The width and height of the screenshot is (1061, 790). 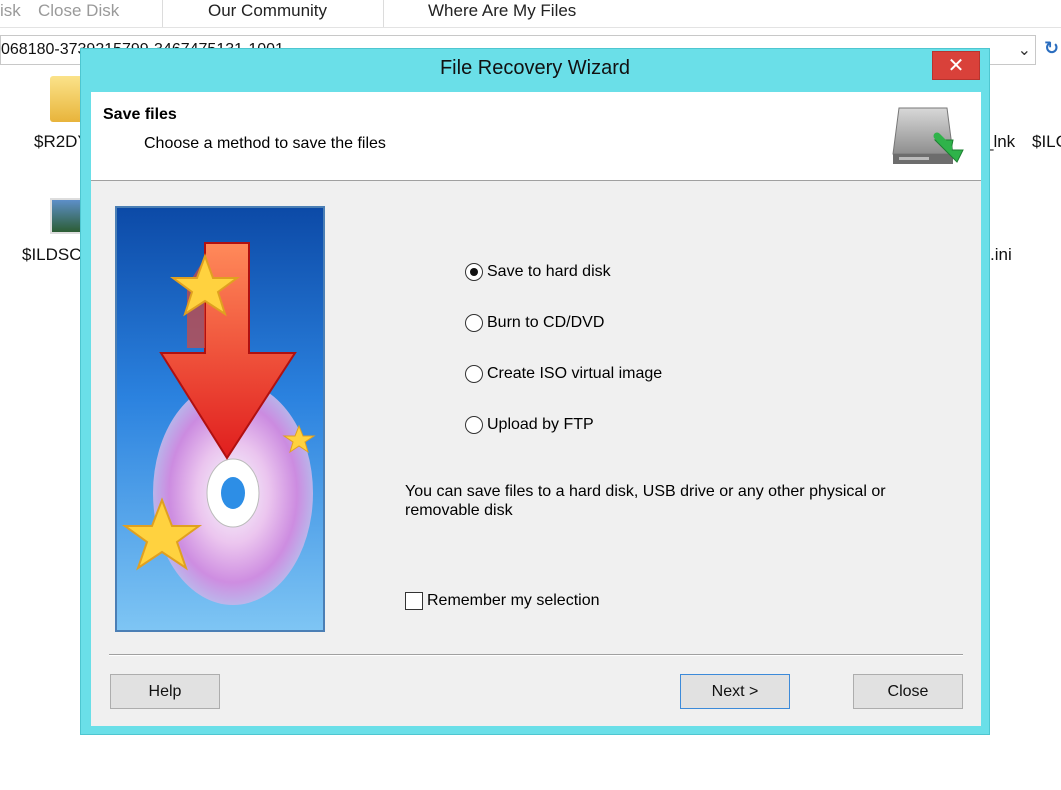 I want to click on close-icon: ✕, so click(x=956, y=65).